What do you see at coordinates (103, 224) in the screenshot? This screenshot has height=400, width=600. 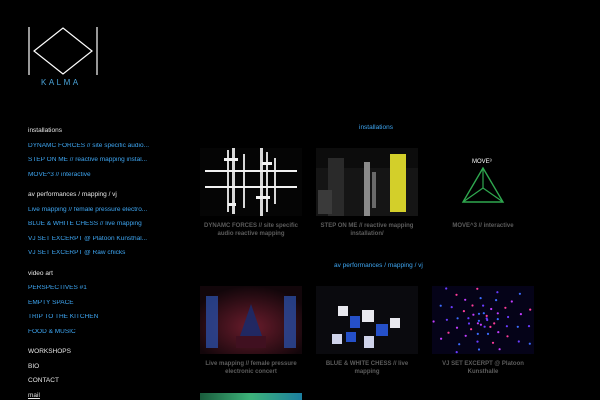 I see `sidebar-item-blue-white-chess: BLUE & WHITE CHESS // live mapping` at bounding box center [103, 224].